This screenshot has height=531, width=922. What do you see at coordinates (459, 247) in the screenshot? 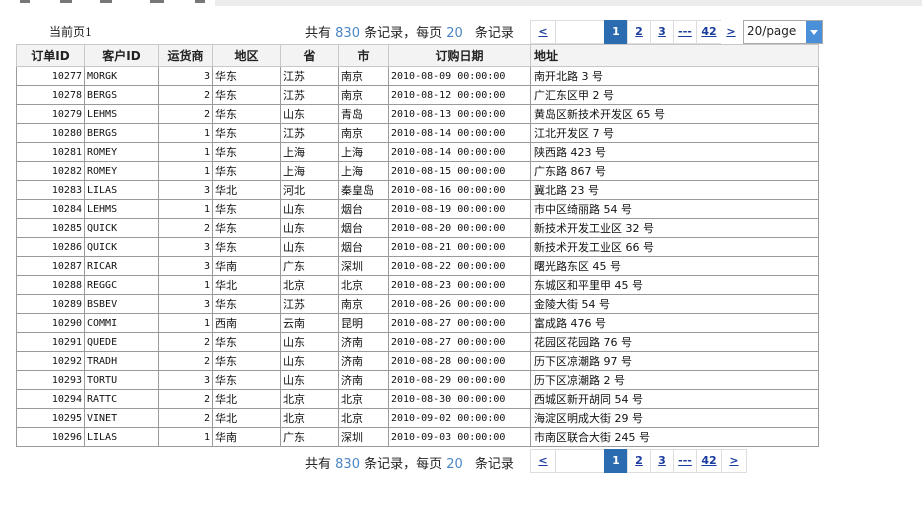
I see `cell-order-date: 2010-08-21 00:00:00` at bounding box center [459, 247].